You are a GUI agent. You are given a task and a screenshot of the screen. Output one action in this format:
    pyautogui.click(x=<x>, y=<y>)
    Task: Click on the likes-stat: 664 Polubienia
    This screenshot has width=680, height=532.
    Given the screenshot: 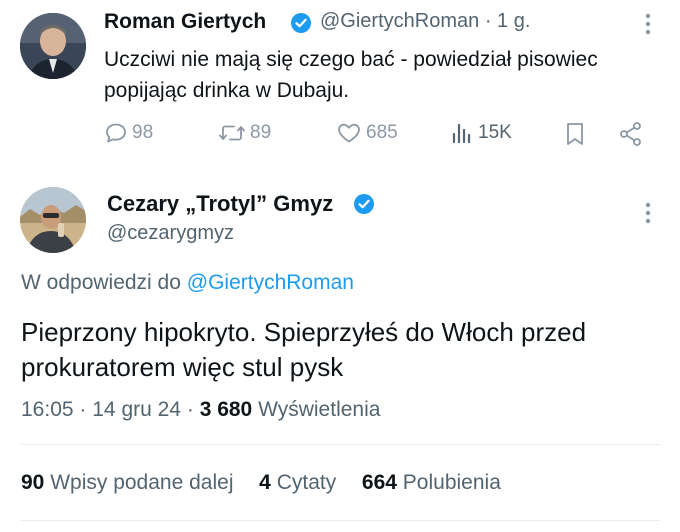 What is the action you would take?
    pyautogui.click(x=431, y=482)
    